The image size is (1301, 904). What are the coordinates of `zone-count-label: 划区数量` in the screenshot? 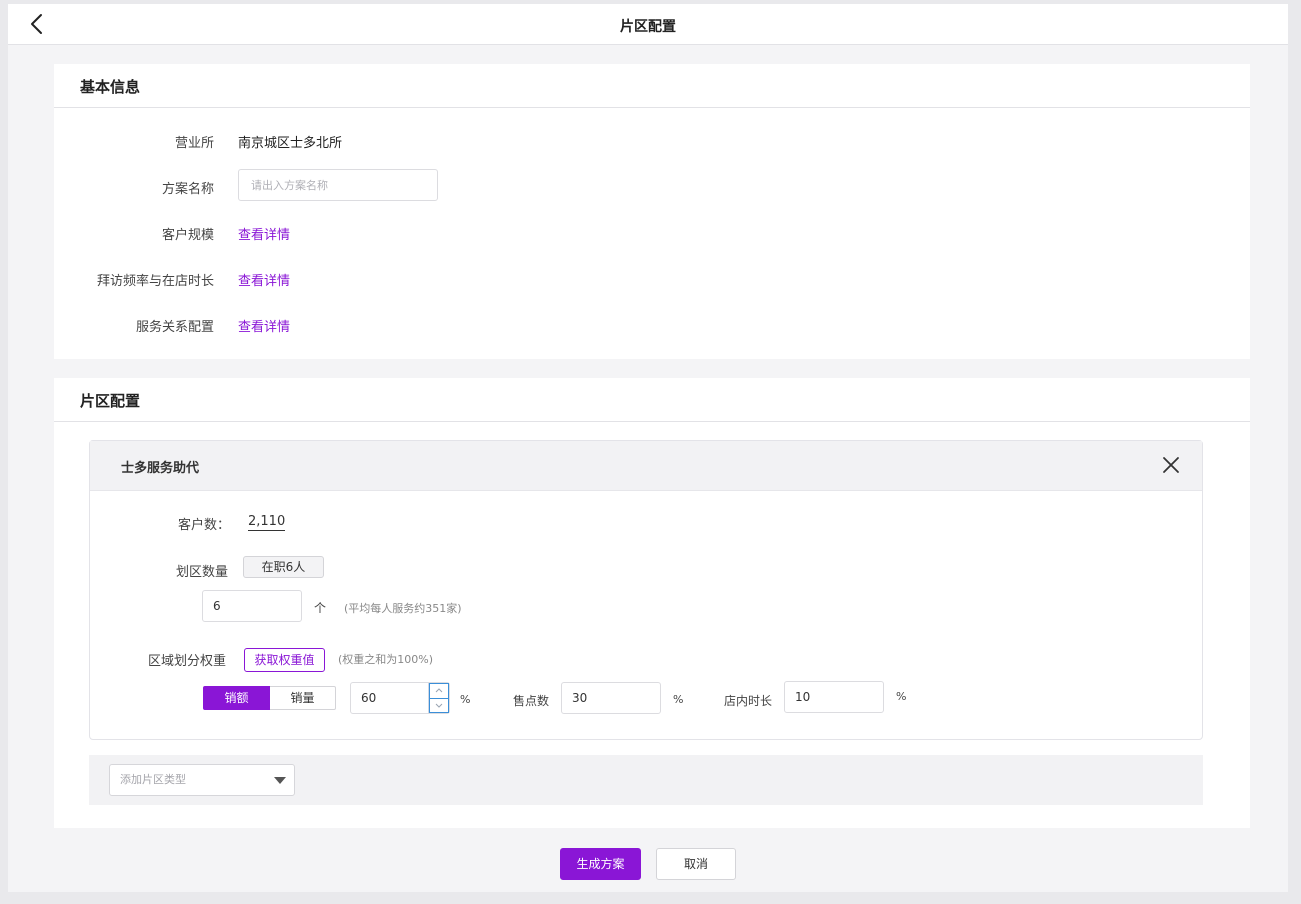 It's located at (202, 572).